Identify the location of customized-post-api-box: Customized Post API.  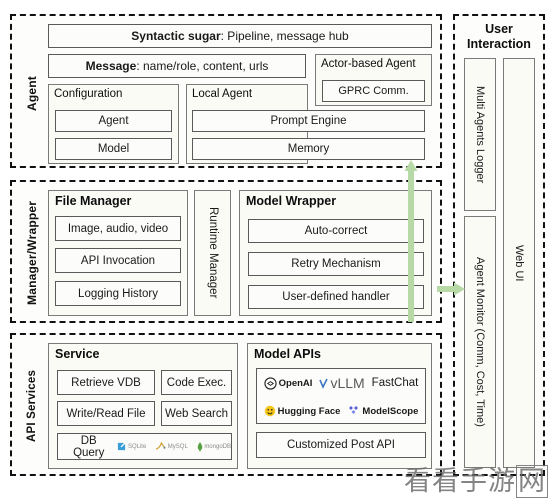
(341, 445).